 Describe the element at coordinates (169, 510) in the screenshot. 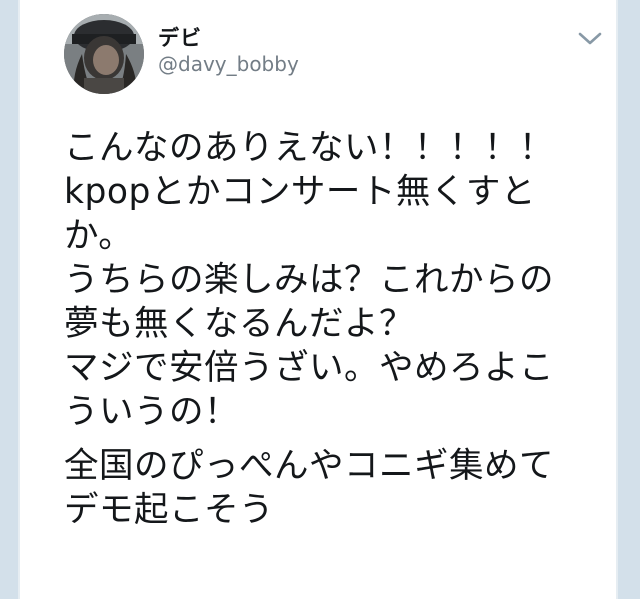

I see `tweet-line: デモ起こそう` at that location.